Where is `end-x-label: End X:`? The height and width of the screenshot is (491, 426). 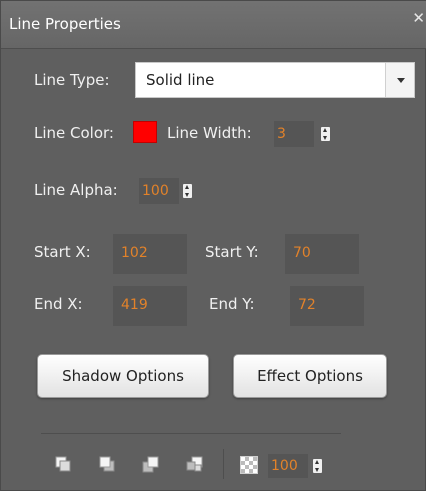 end-x-label: End X: is located at coordinates (58, 304).